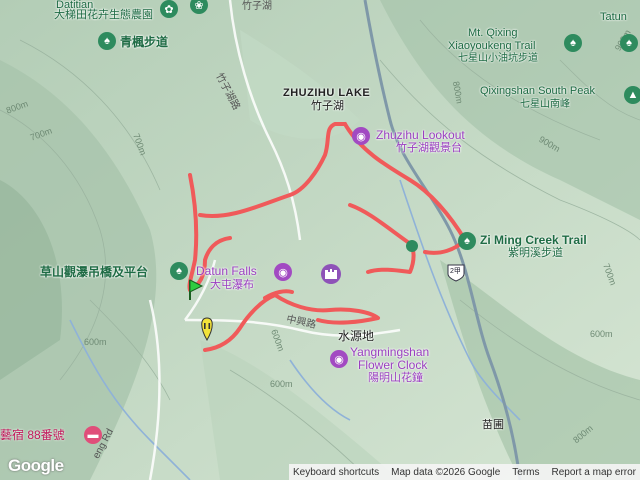 This screenshot has width=640, height=480. Describe the element at coordinates (455, 271) in the screenshot. I see `road-shield-label: 2甲` at that location.